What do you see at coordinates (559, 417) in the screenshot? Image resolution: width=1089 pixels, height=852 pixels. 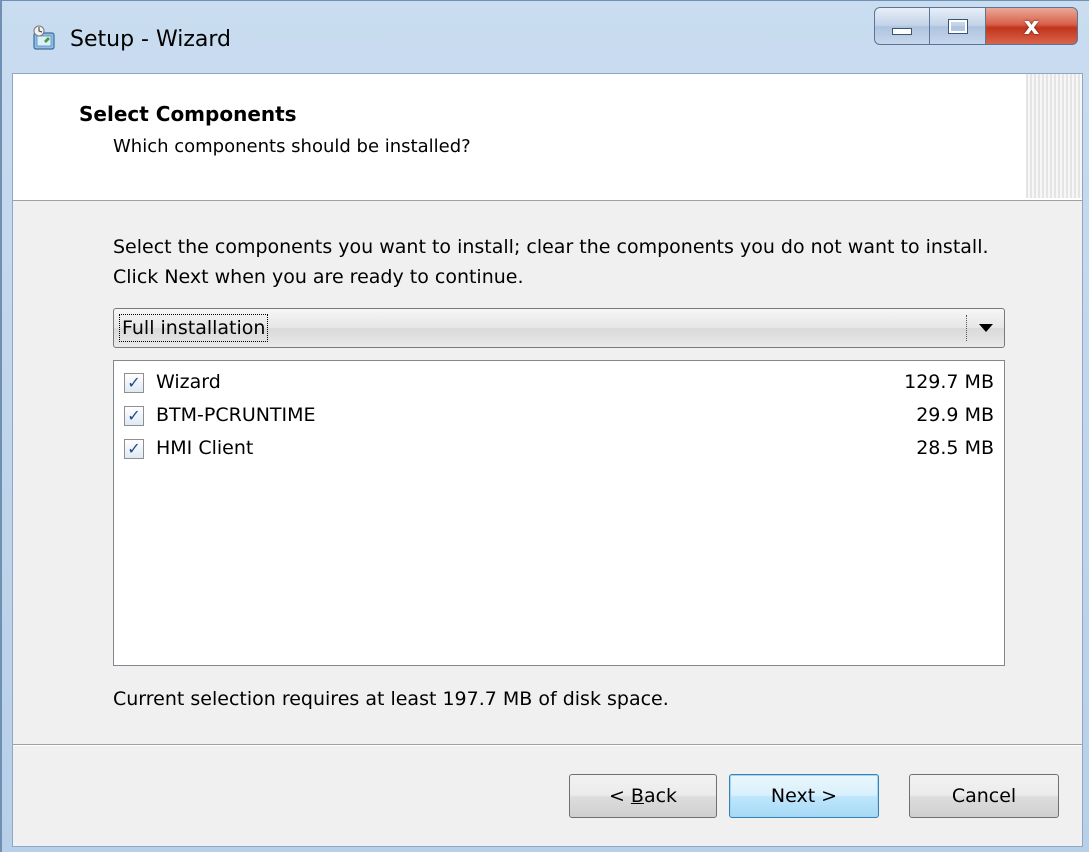 I see `list-item: ✓ BTM-PCRUNTIME 29.9 MB` at bounding box center [559, 417].